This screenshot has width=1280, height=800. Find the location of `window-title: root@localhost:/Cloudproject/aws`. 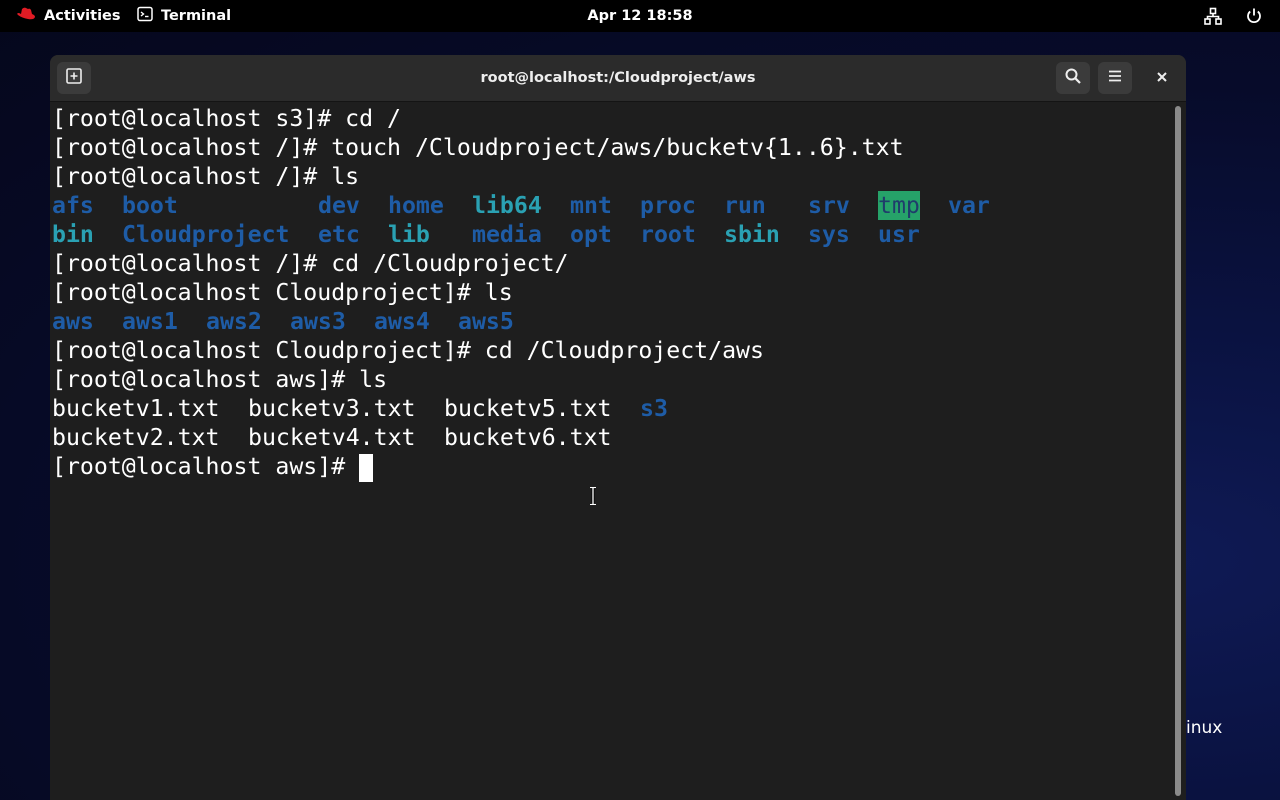

window-title: root@localhost:/Cloudproject/aws is located at coordinates (618, 78).